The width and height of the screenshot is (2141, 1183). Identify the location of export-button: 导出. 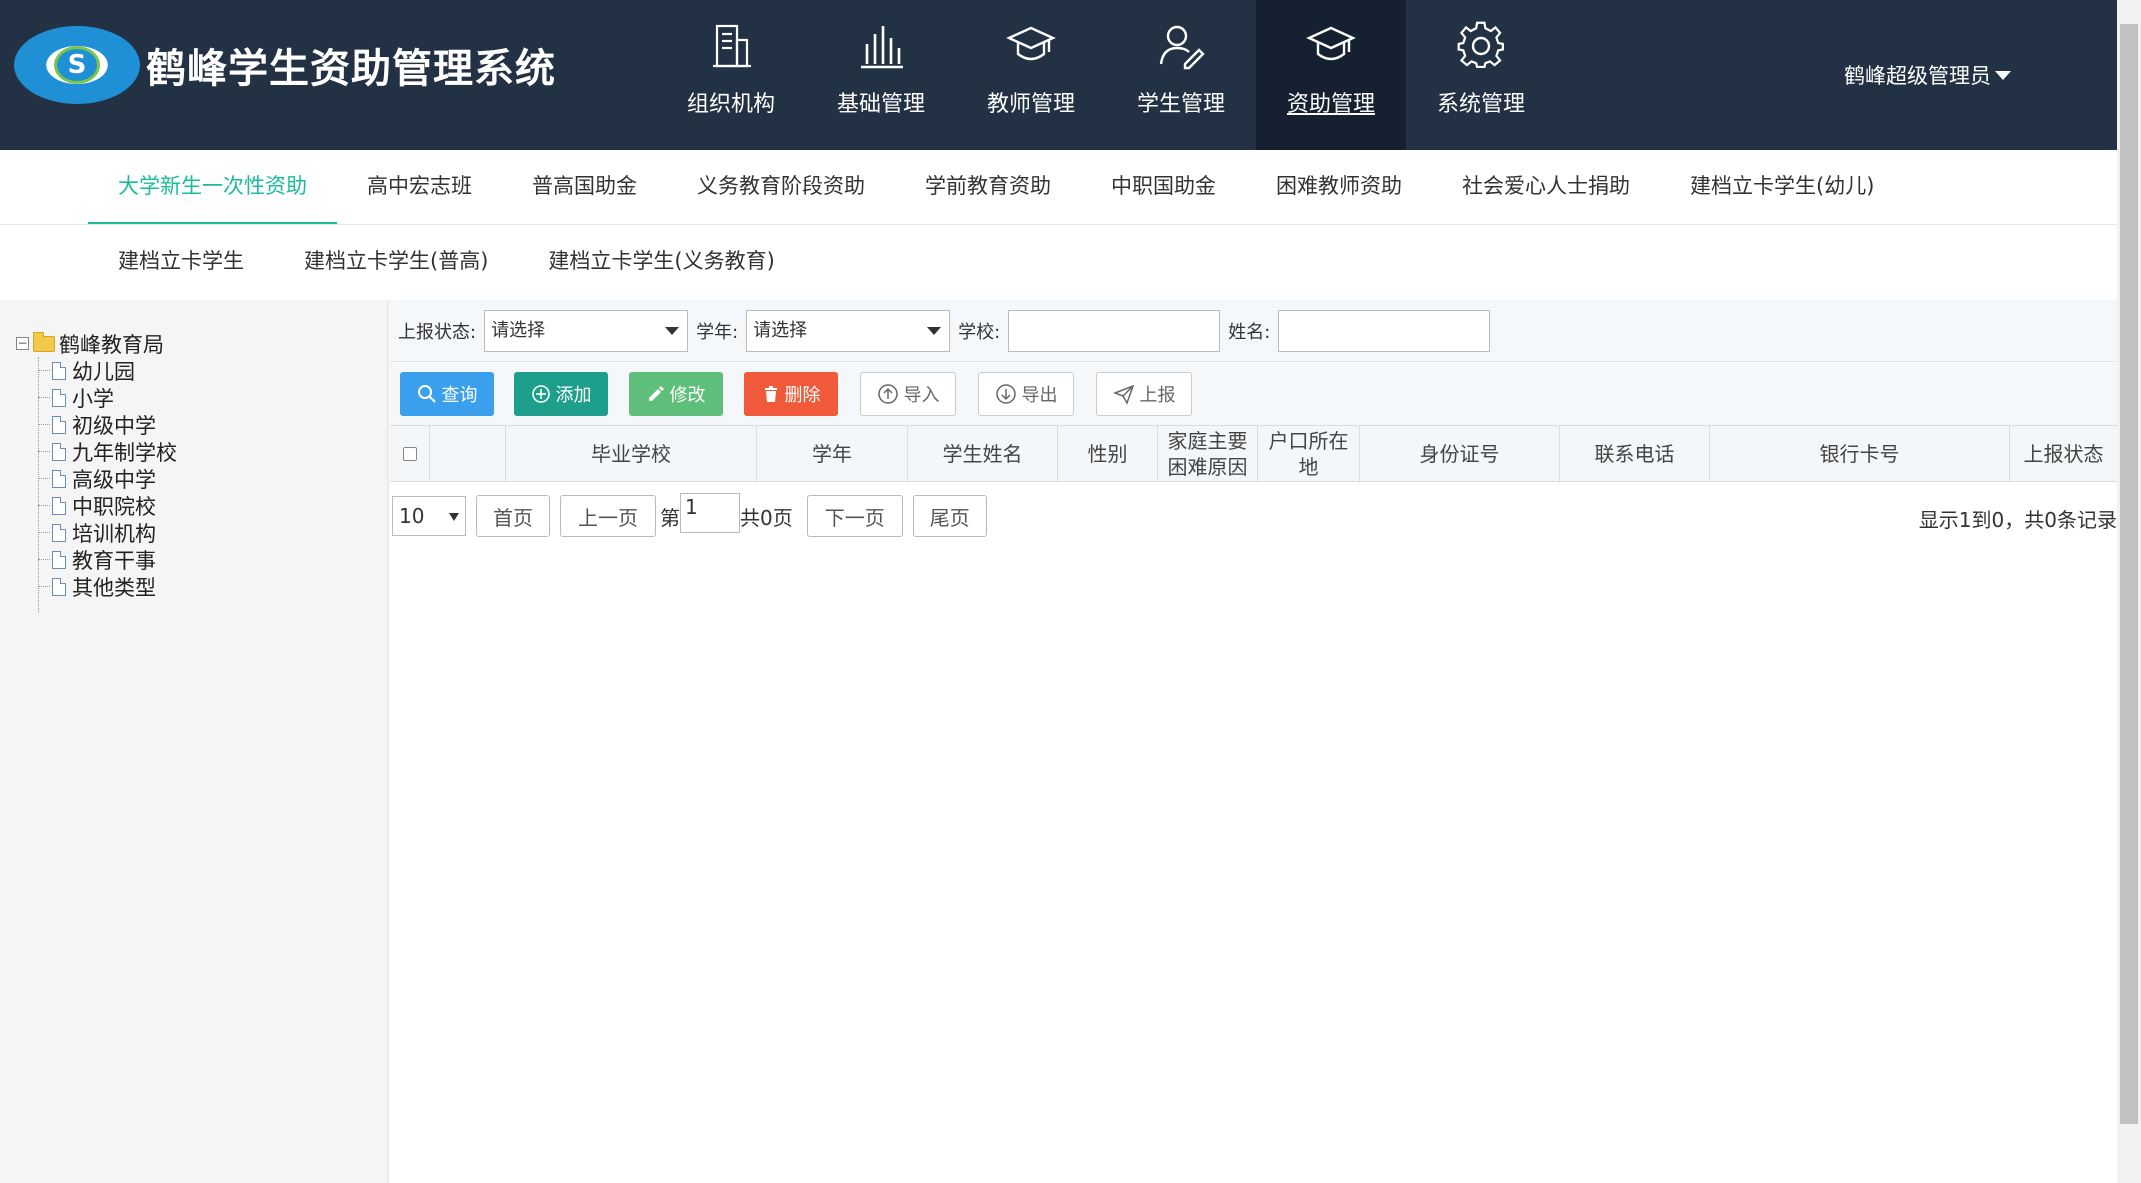
(1026, 394).